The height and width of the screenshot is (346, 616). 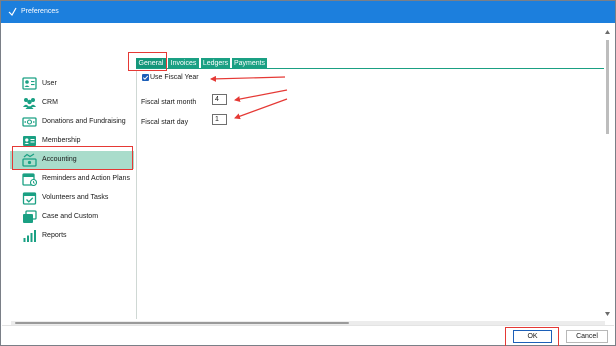 I want to click on window-title: Preferences, so click(x=40, y=11).